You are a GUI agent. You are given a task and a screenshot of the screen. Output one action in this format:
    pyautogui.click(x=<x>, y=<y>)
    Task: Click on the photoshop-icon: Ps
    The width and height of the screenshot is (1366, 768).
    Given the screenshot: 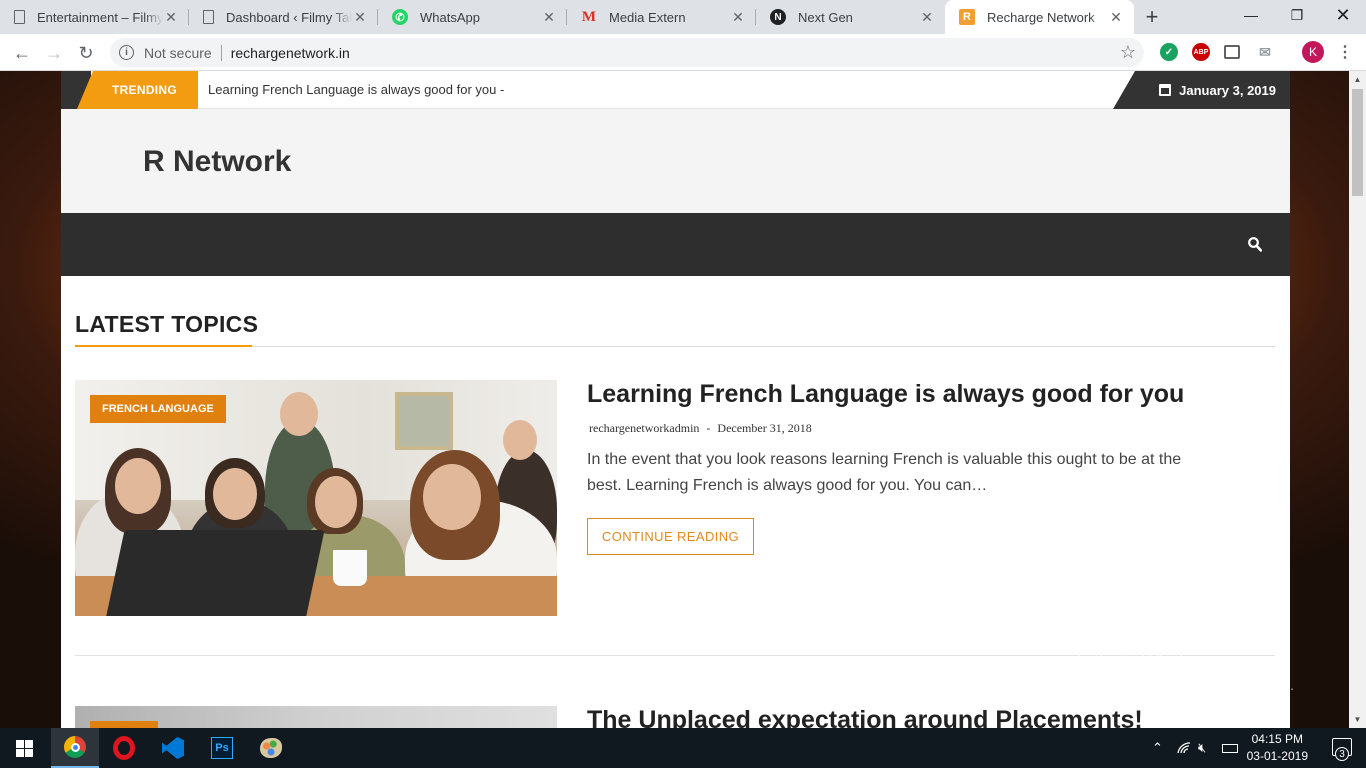 What is the action you would take?
    pyautogui.click(x=222, y=748)
    